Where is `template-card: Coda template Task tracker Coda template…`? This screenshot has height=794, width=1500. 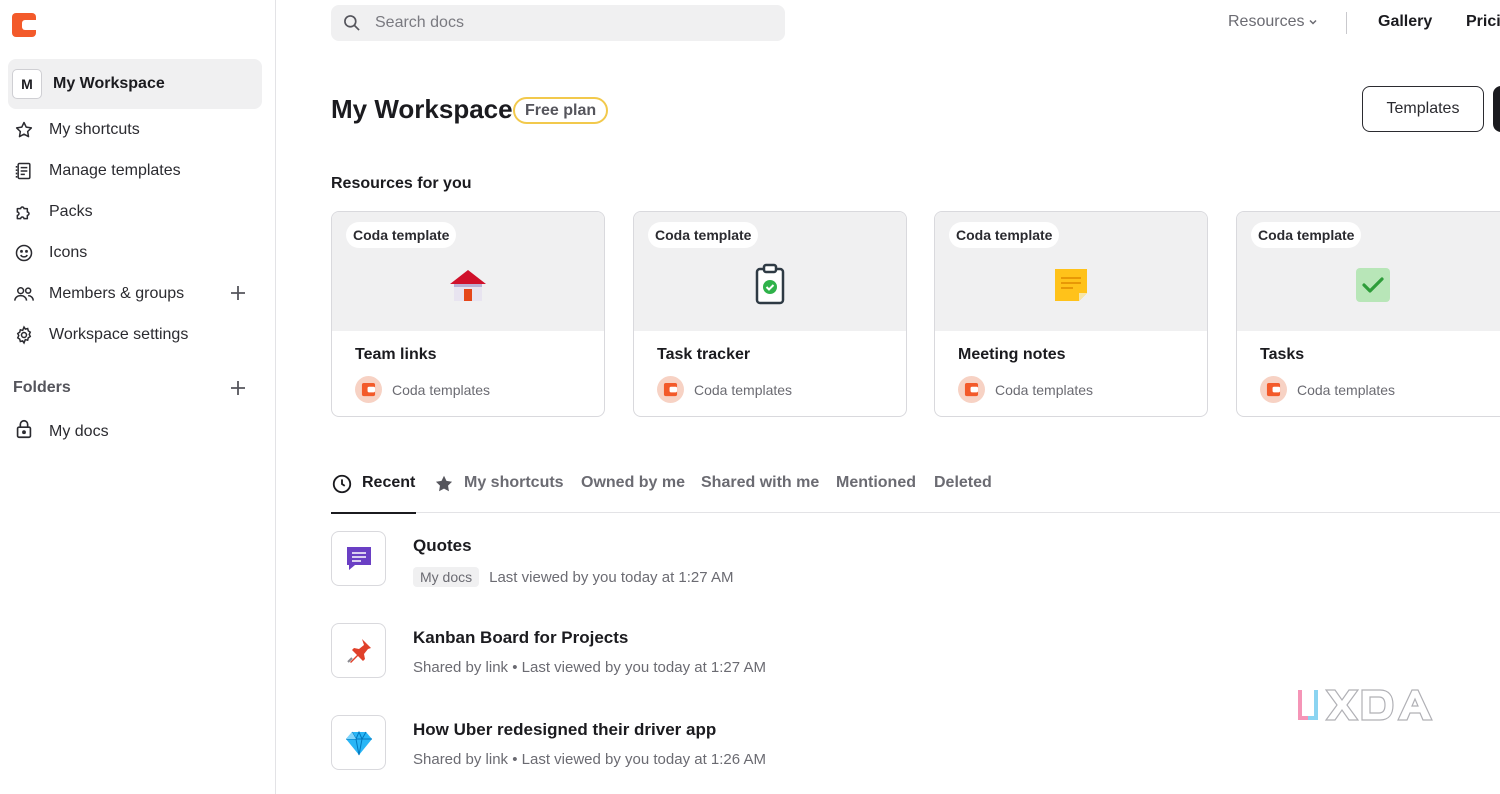
template-card: Coda template Task tracker Coda template… is located at coordinates (770, 314).